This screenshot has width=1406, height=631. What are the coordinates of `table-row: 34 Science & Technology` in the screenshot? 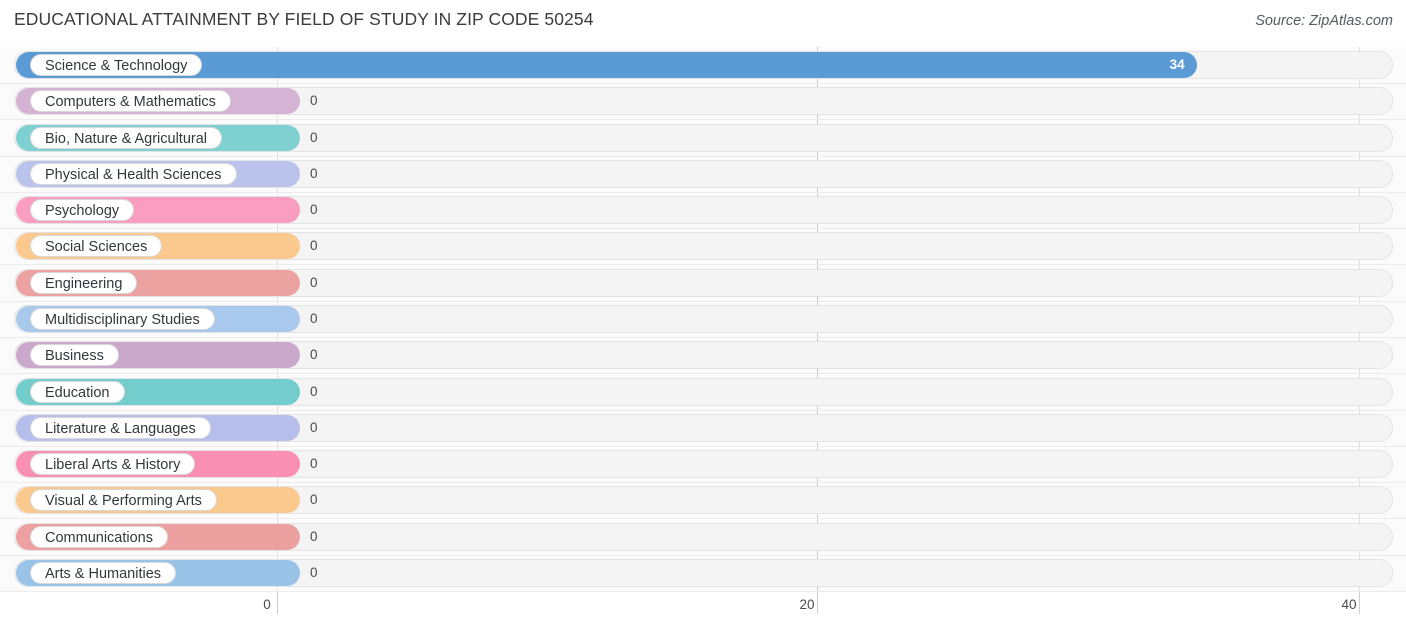 It's located at (703, 66).